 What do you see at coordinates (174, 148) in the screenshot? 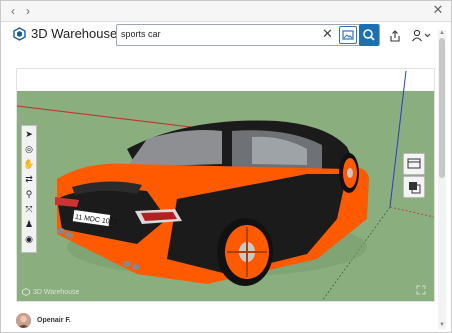
I see `rear-window` at bounding box center [174, 148].